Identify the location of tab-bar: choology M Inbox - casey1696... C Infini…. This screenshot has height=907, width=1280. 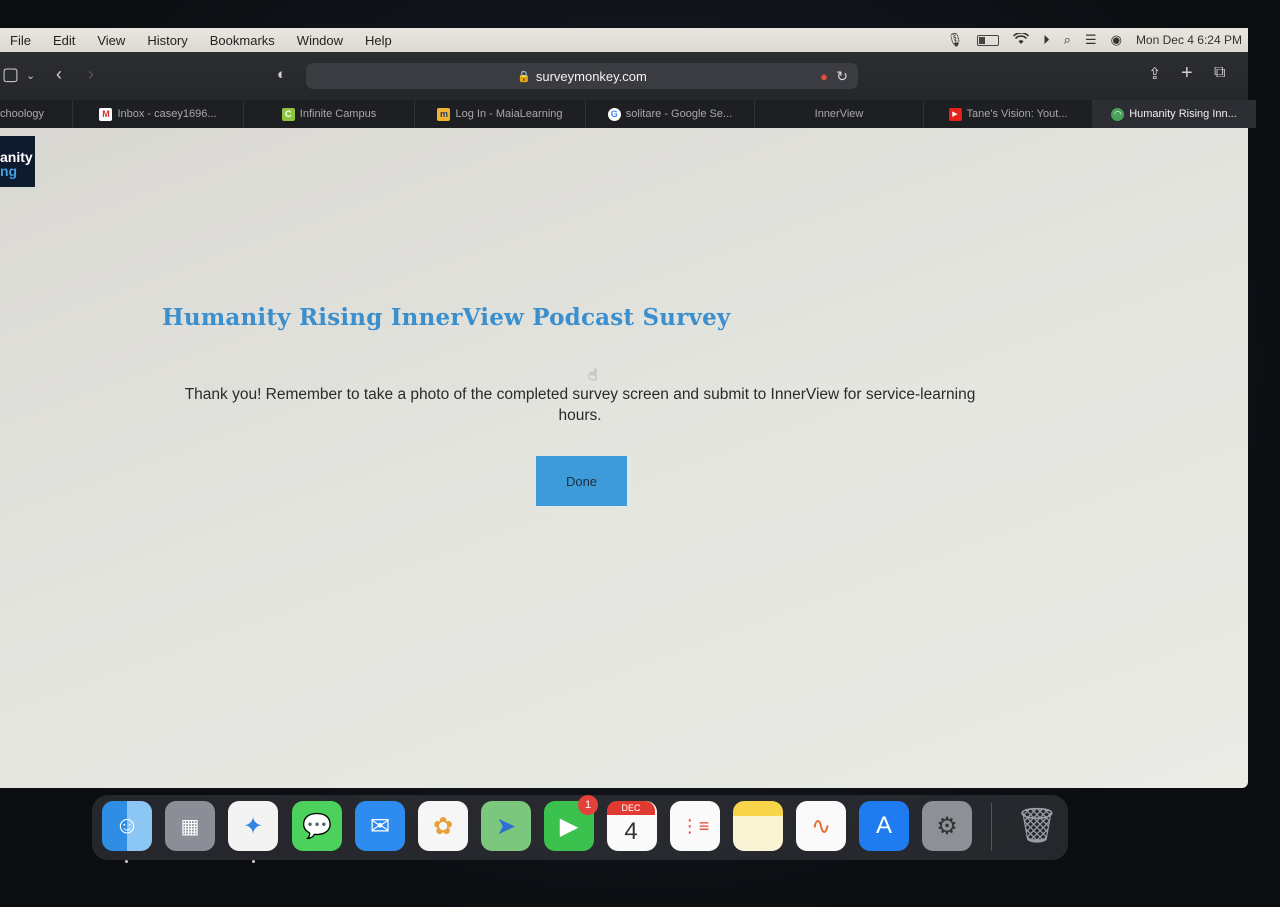
(628, 114).